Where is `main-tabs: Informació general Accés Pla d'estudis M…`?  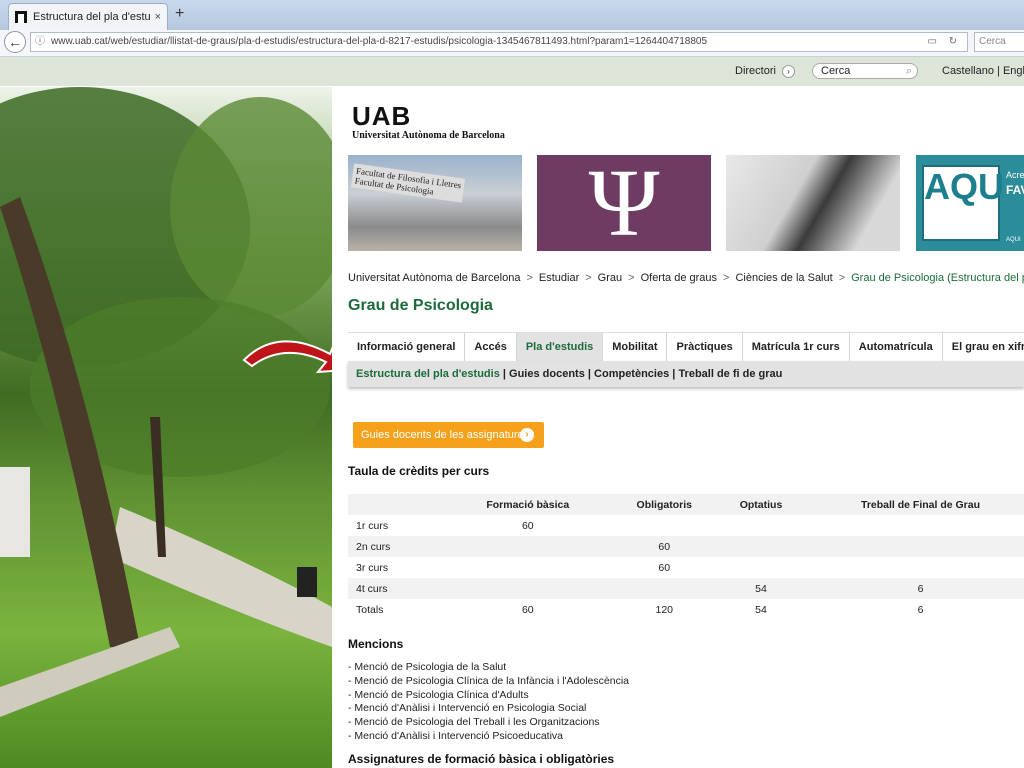 main-tabs: Informació general Accés Pla d'estudis M… is located at coordinates (686, 346).